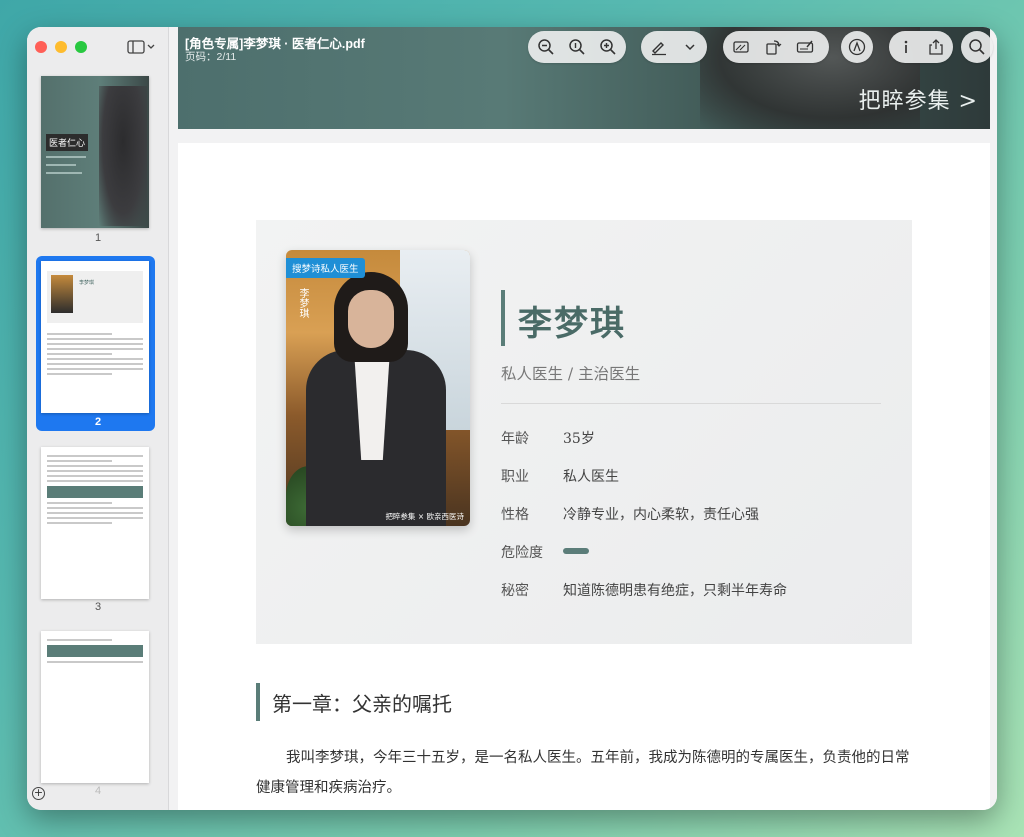  Describe the element at coordinates (38, 793) in the screenshot. I see `add-page-button: +` at that location.